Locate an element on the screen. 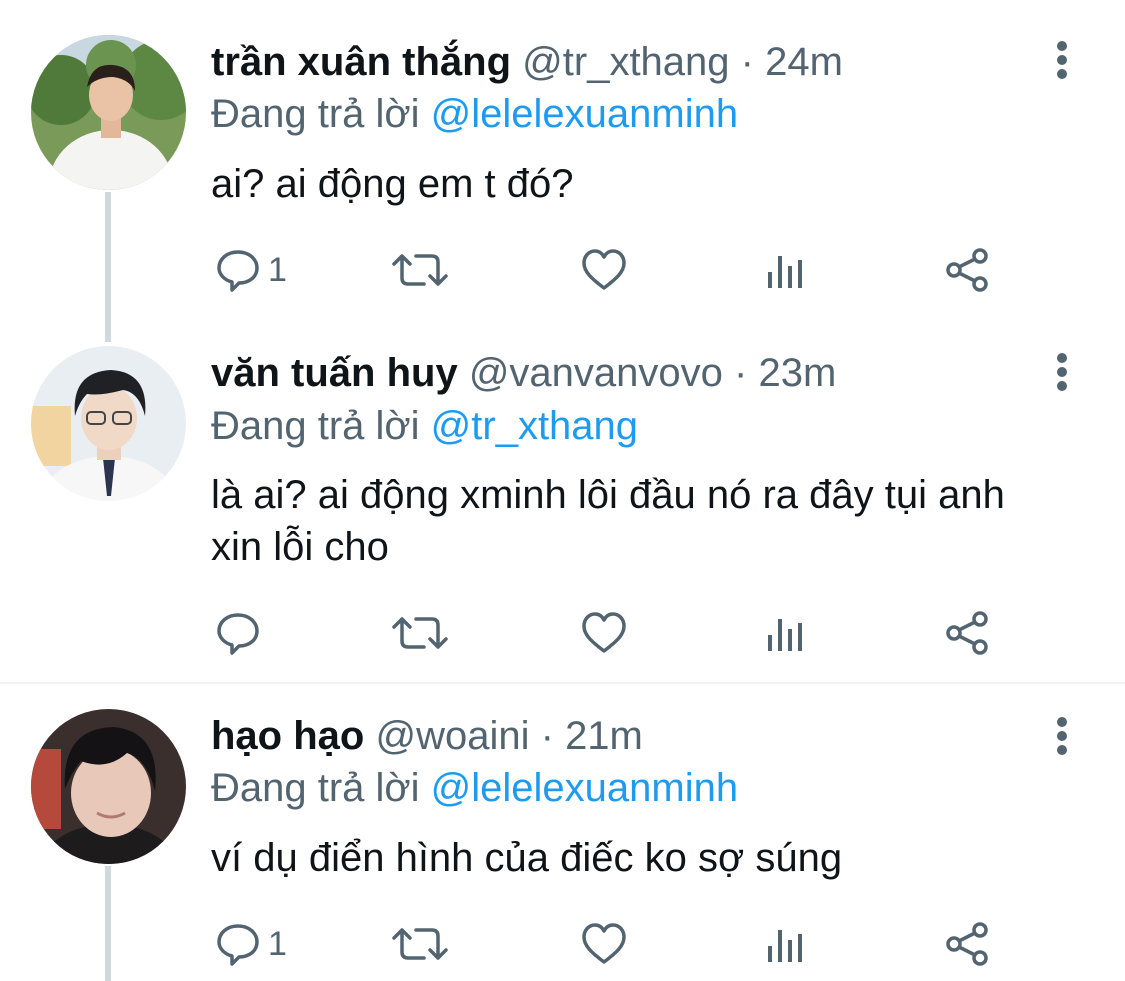  avatar is located at coordinates (108, 786).